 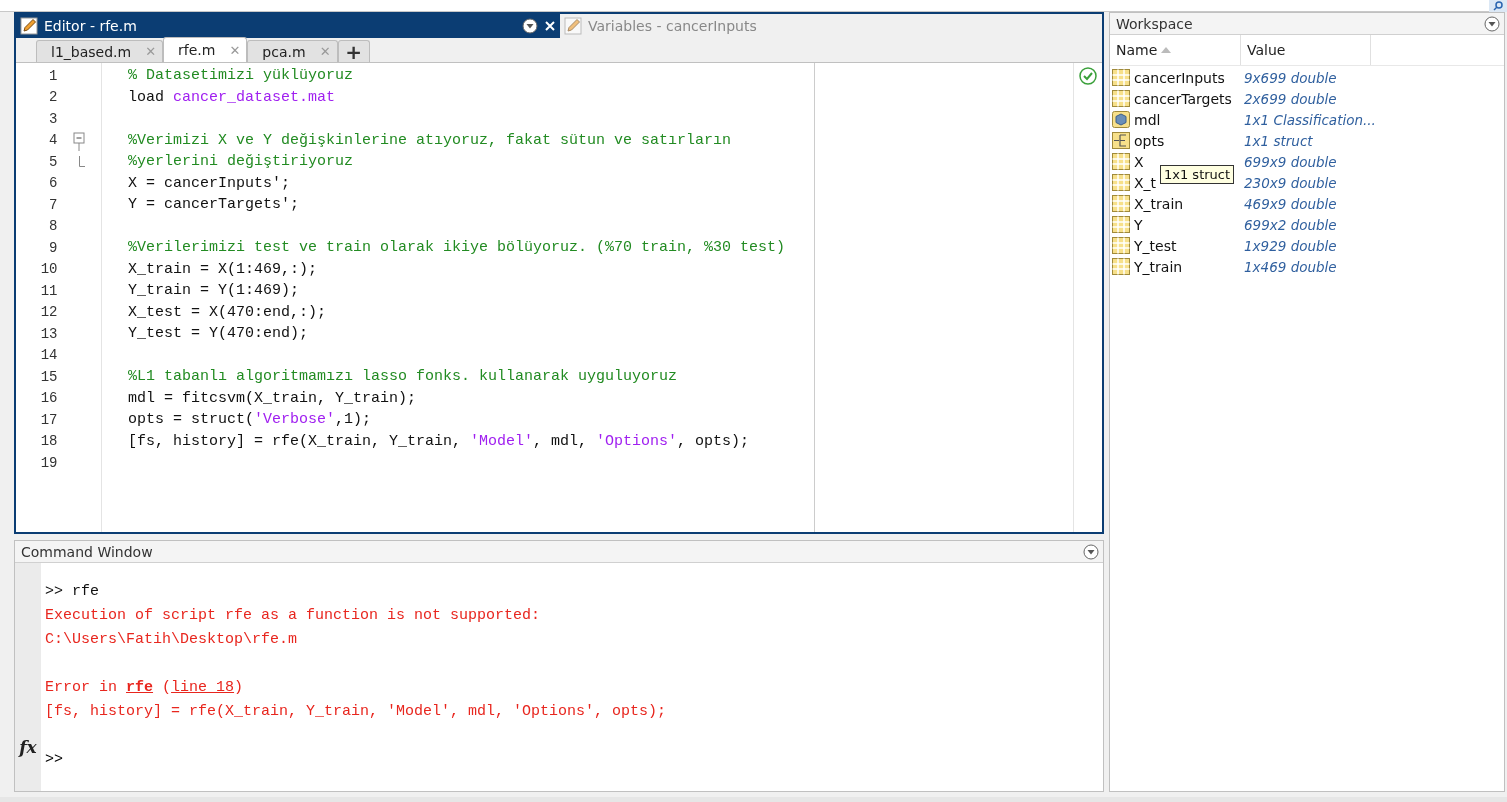 What do you see at coordinates (223, 269) in the screenshot?
I see `code-line: X_train = X(1:469,:);` at bounding box center [223, 269].